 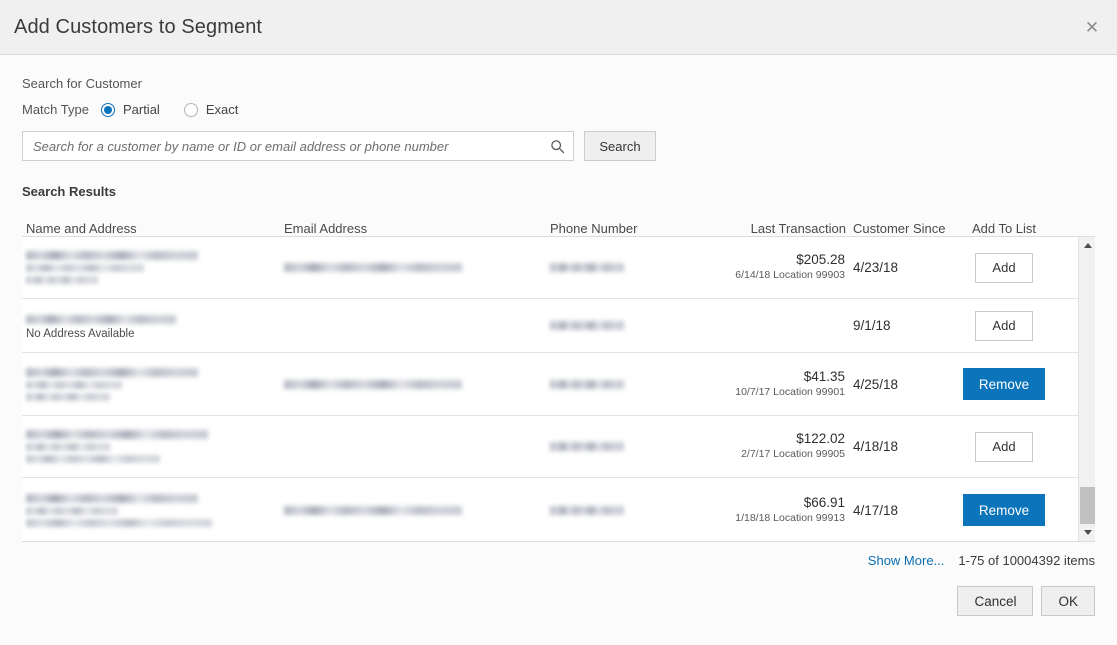 I want to click on column-header-add-to-list: Add To List, so click(x=1004, y=228).